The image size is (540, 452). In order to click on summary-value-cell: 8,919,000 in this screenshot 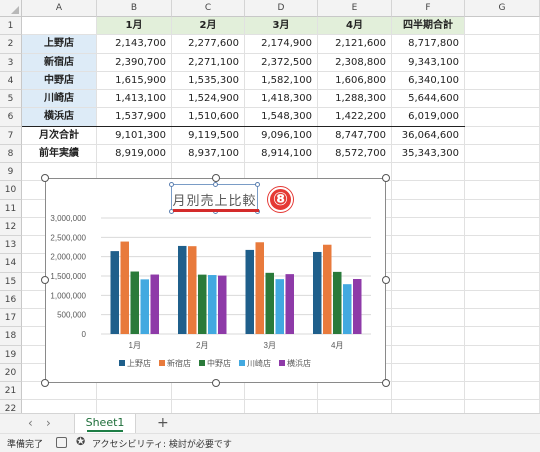, I will do `click(134, 153)`.